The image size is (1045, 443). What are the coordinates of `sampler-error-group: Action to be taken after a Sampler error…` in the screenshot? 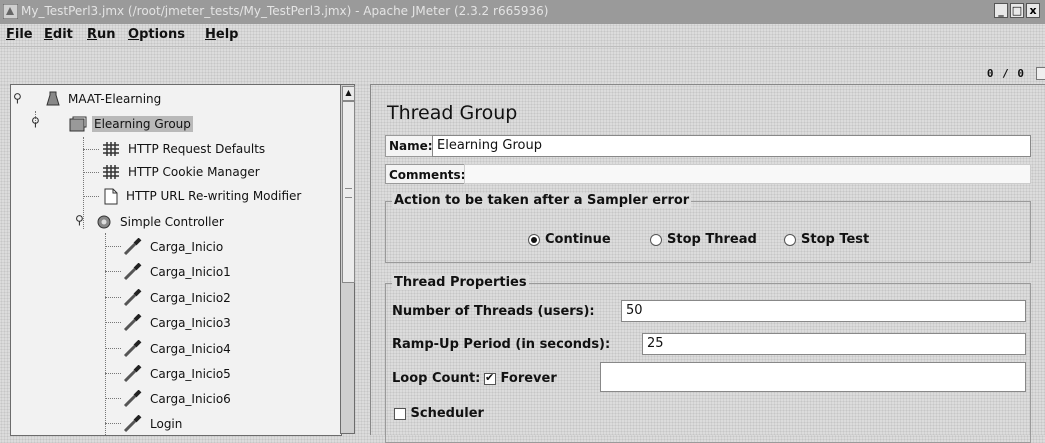 It's located at (708, 228).